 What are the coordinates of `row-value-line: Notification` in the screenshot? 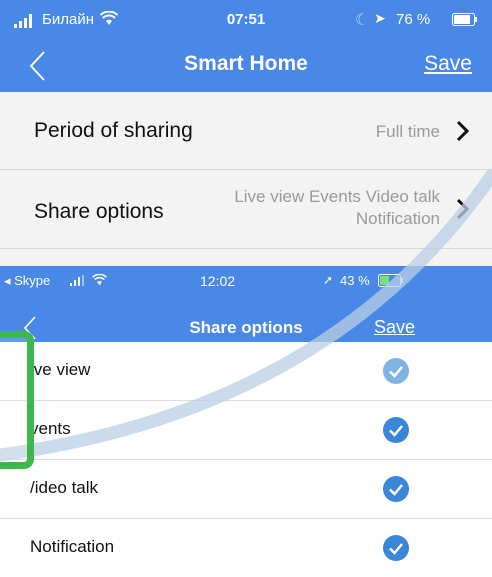 It's located at (397, 218).